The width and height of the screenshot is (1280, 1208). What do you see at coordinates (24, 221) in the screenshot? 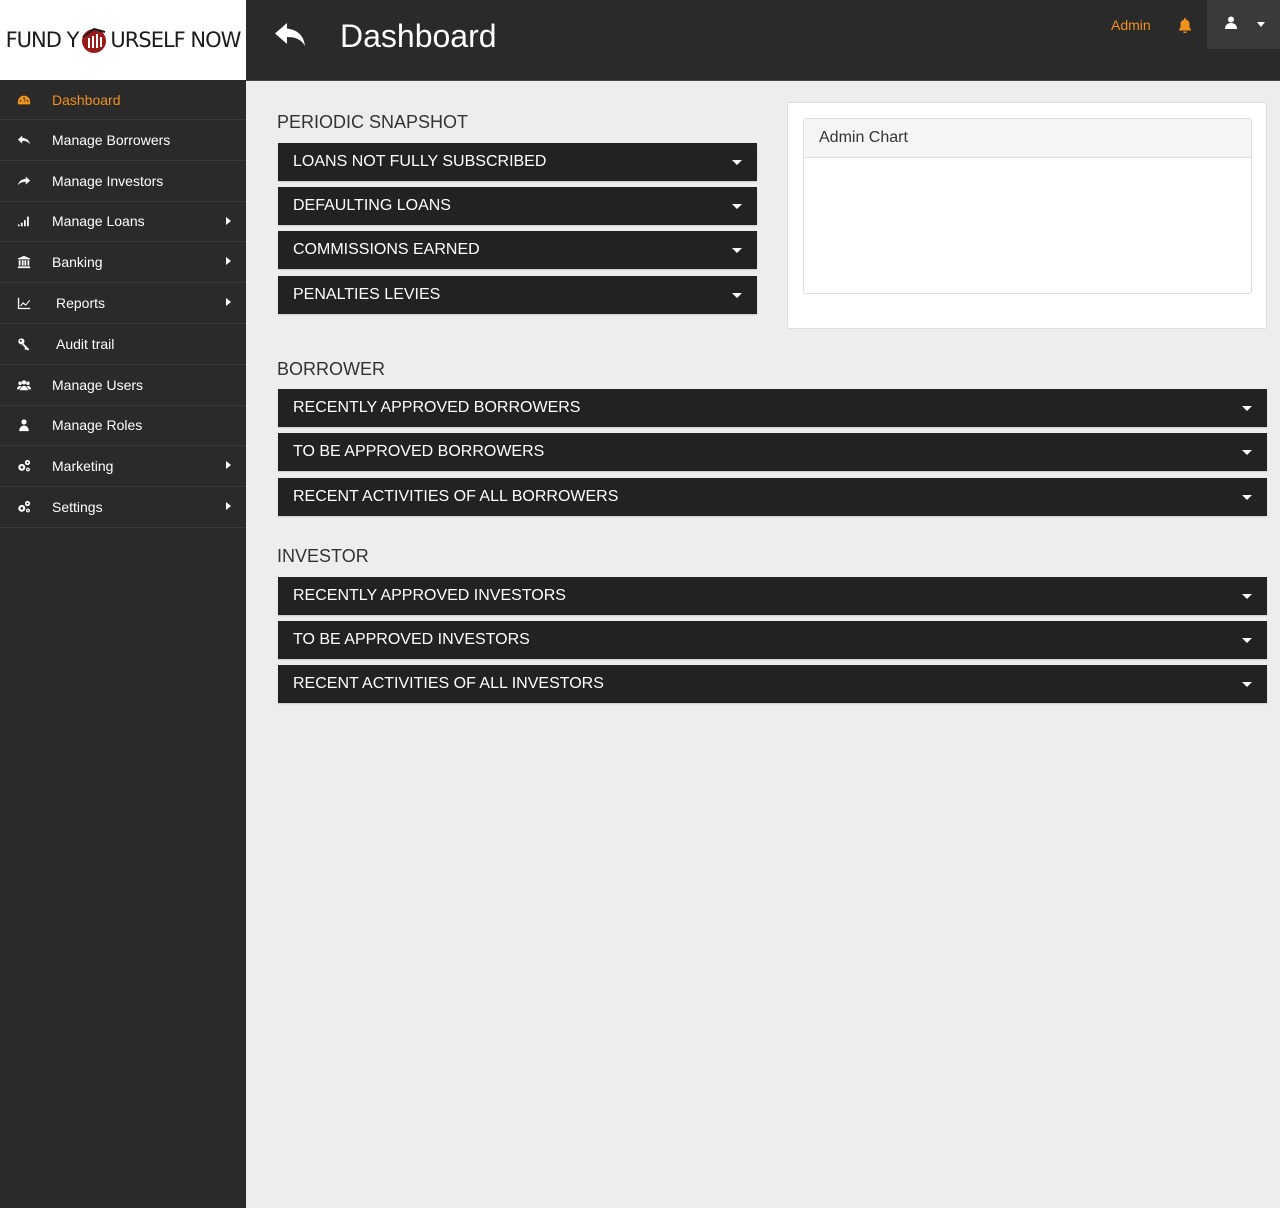
I see `signal-icon` at bounding box center [24, 221].